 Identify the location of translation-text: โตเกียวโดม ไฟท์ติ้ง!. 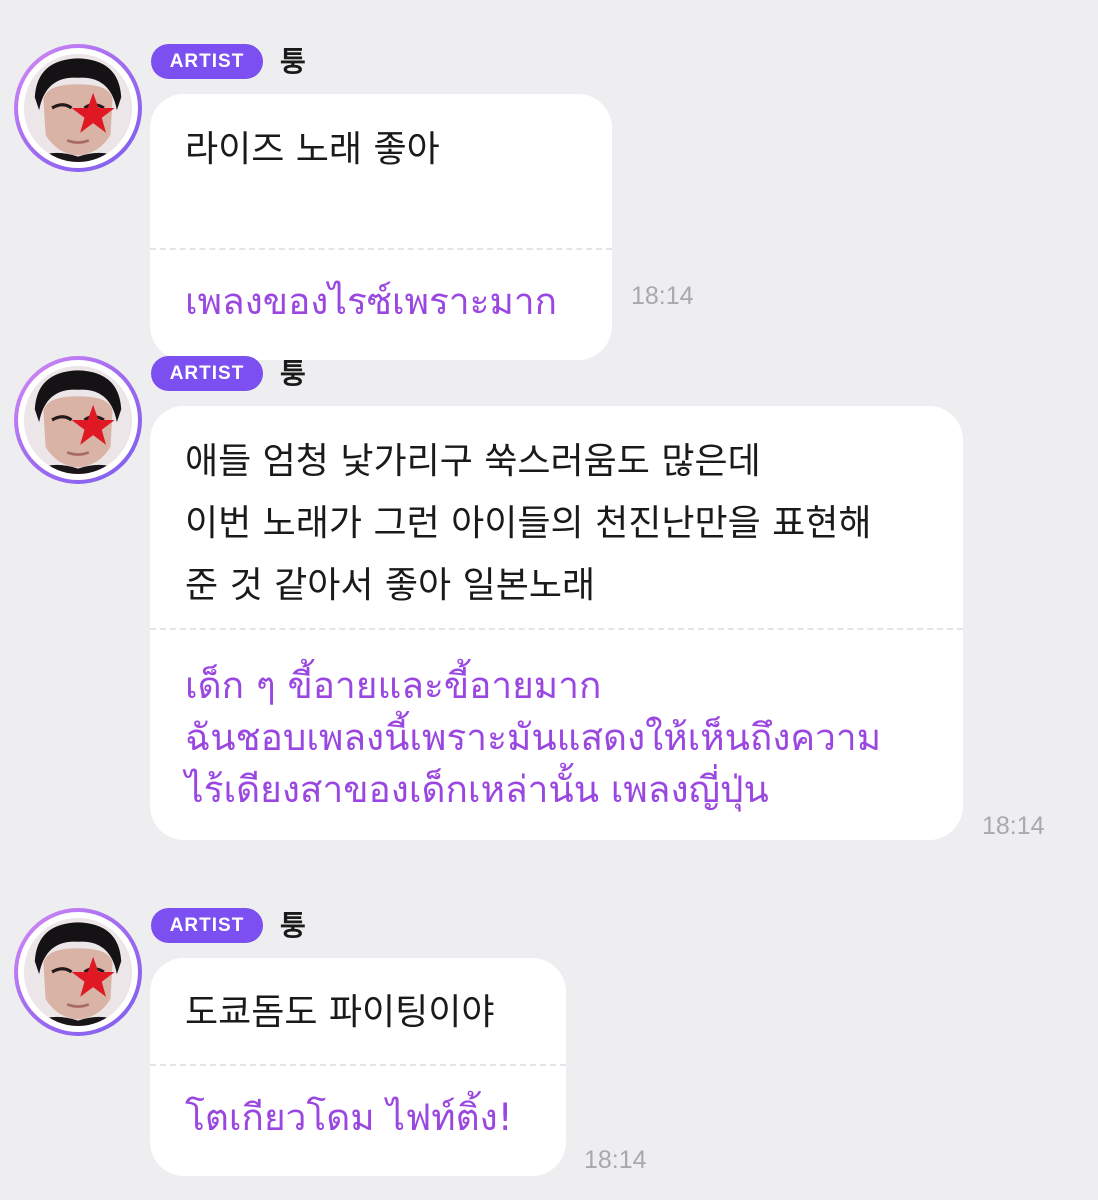
(349, 1117).